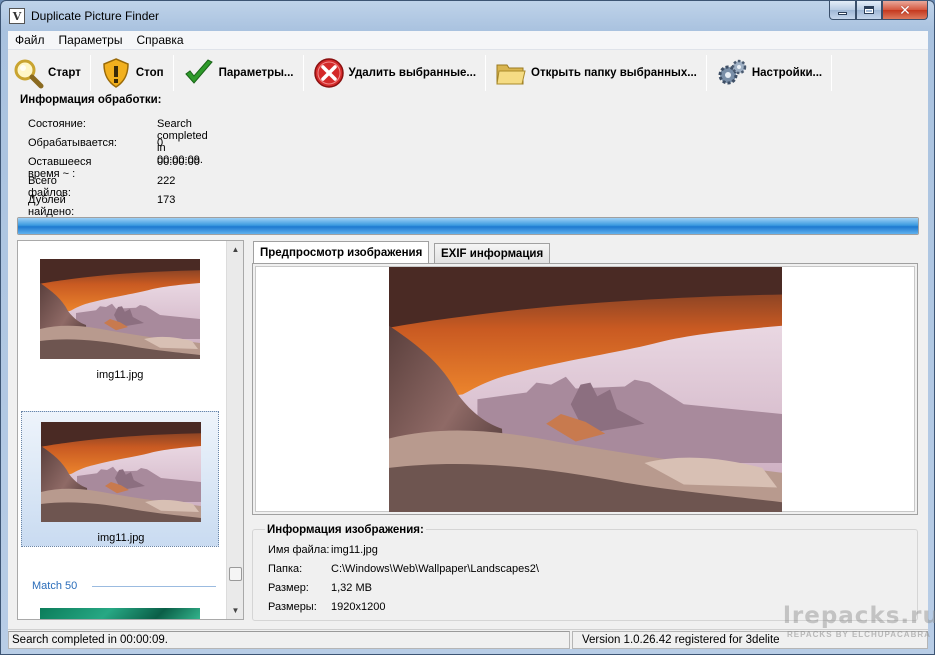 The image size is (935, 655). I want to click on image-info-title: Информация изображения:, so click(345, 530).